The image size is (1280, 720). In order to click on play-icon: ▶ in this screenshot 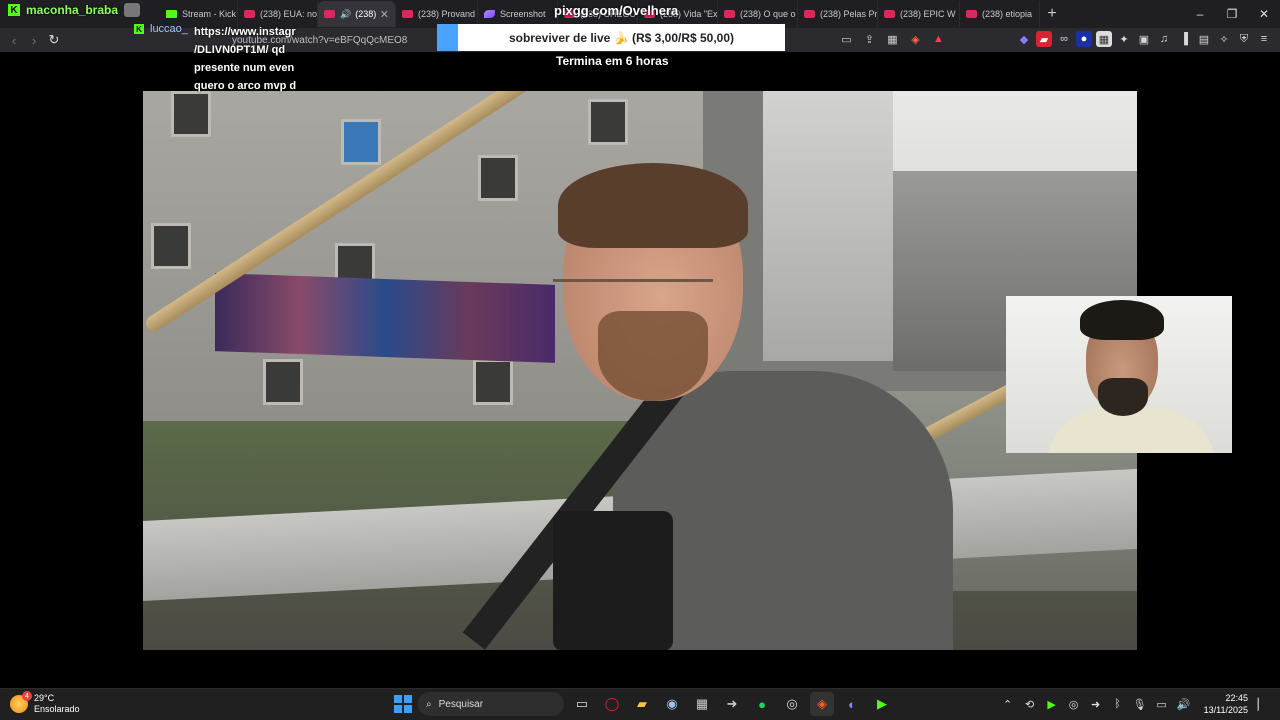, I will do `click(1052, 704)`.